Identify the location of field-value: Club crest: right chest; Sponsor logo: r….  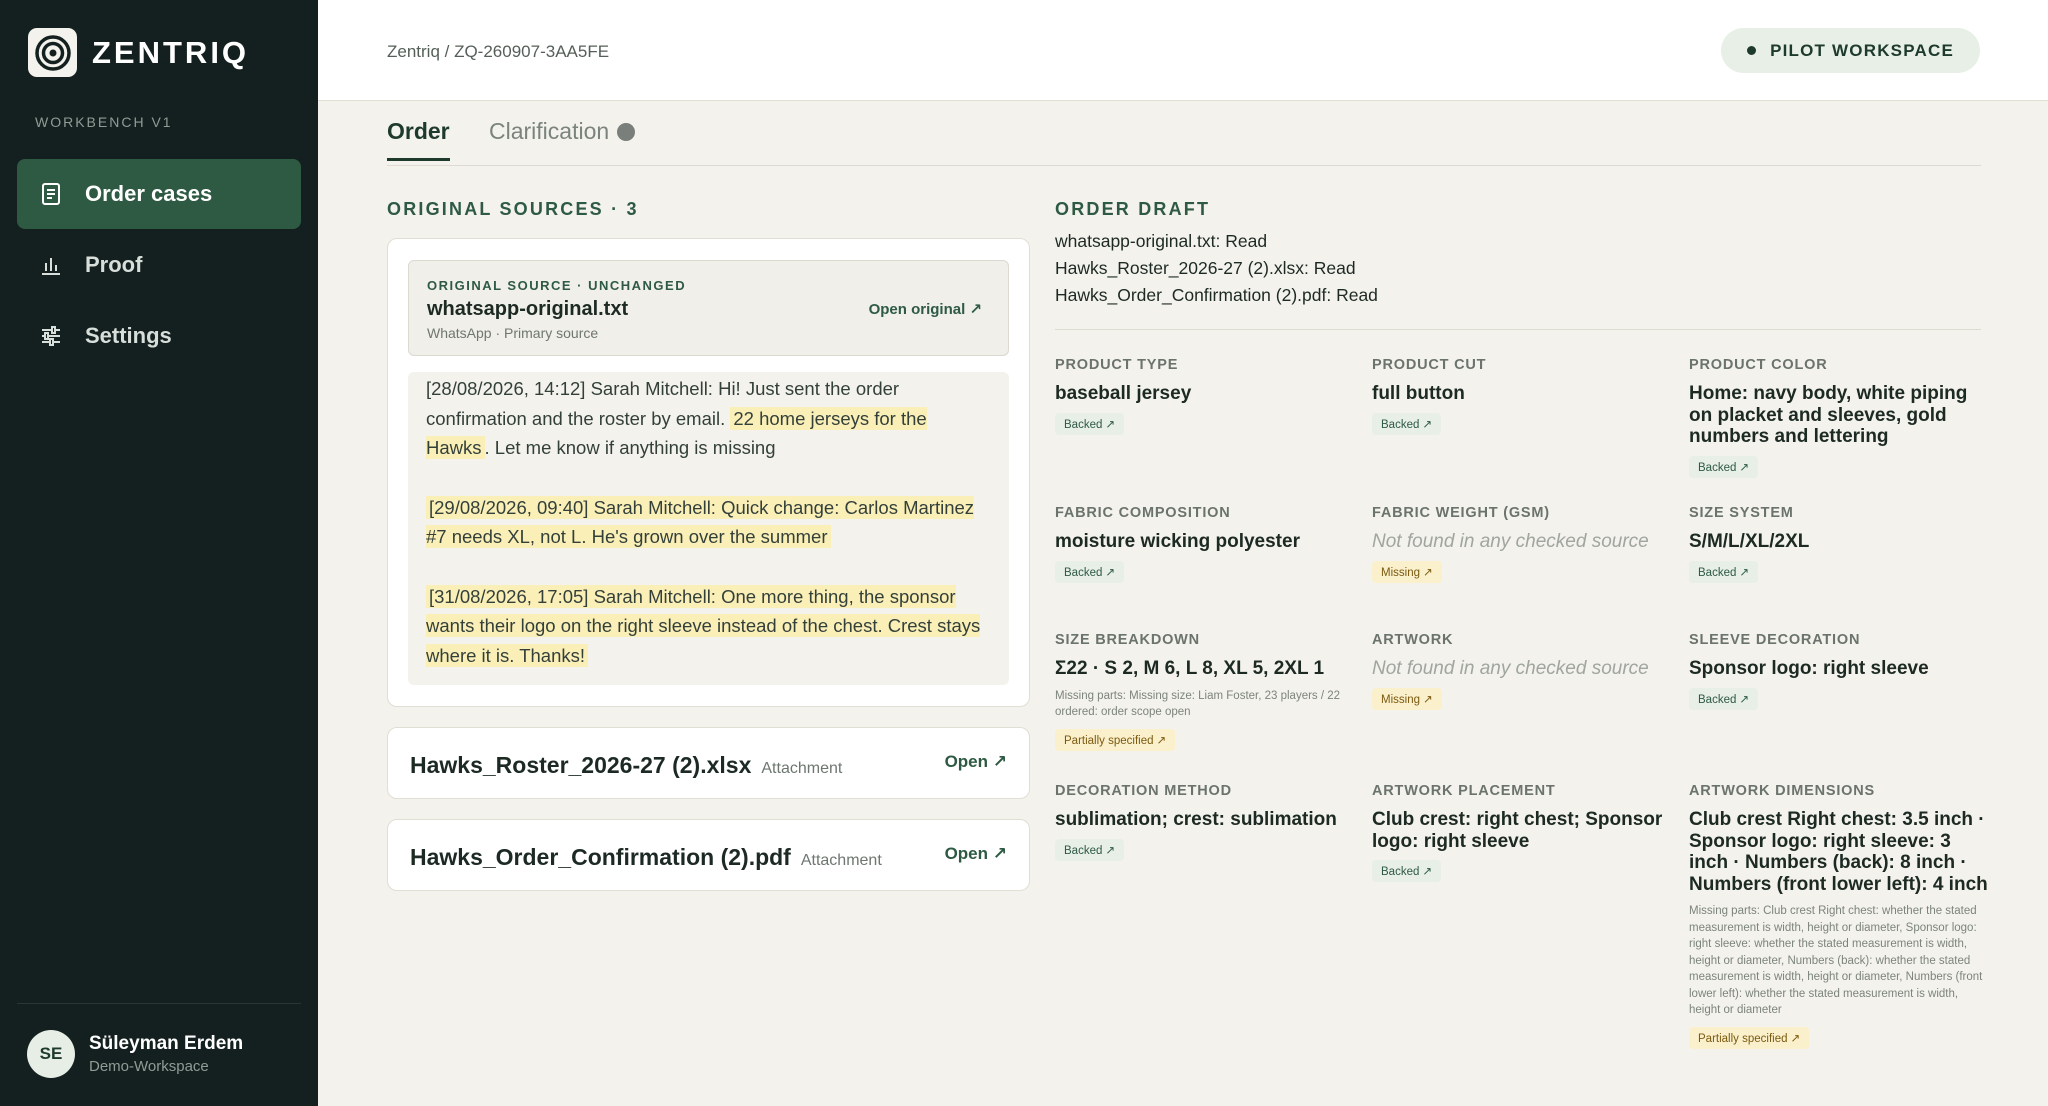
(1517, 830).